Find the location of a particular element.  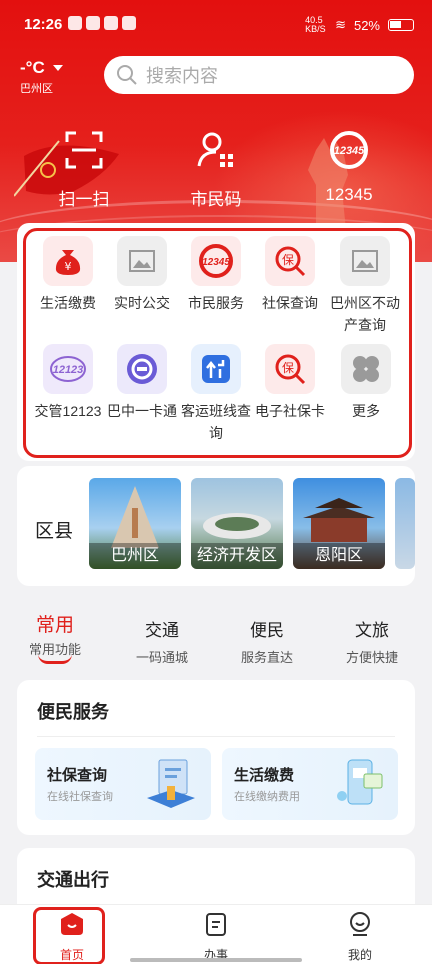

district-title: 区县 is located at coordinates (54, 531).